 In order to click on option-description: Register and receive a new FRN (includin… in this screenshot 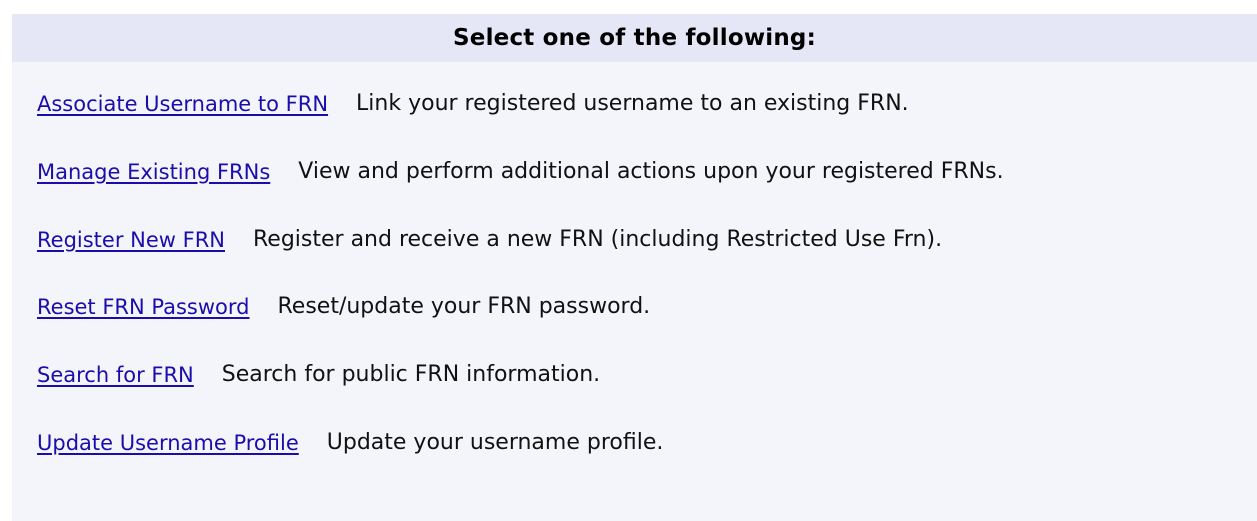, I will do `click(598, 239)`.